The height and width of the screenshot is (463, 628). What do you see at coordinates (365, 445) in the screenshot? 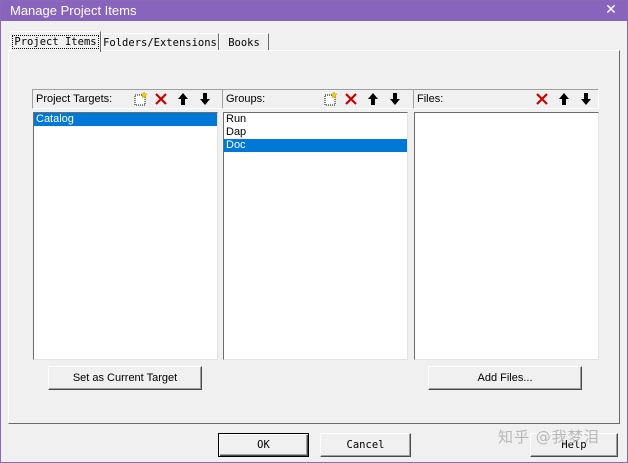
I see `cancel-button: Cancel` at bounding box center [365, 445].